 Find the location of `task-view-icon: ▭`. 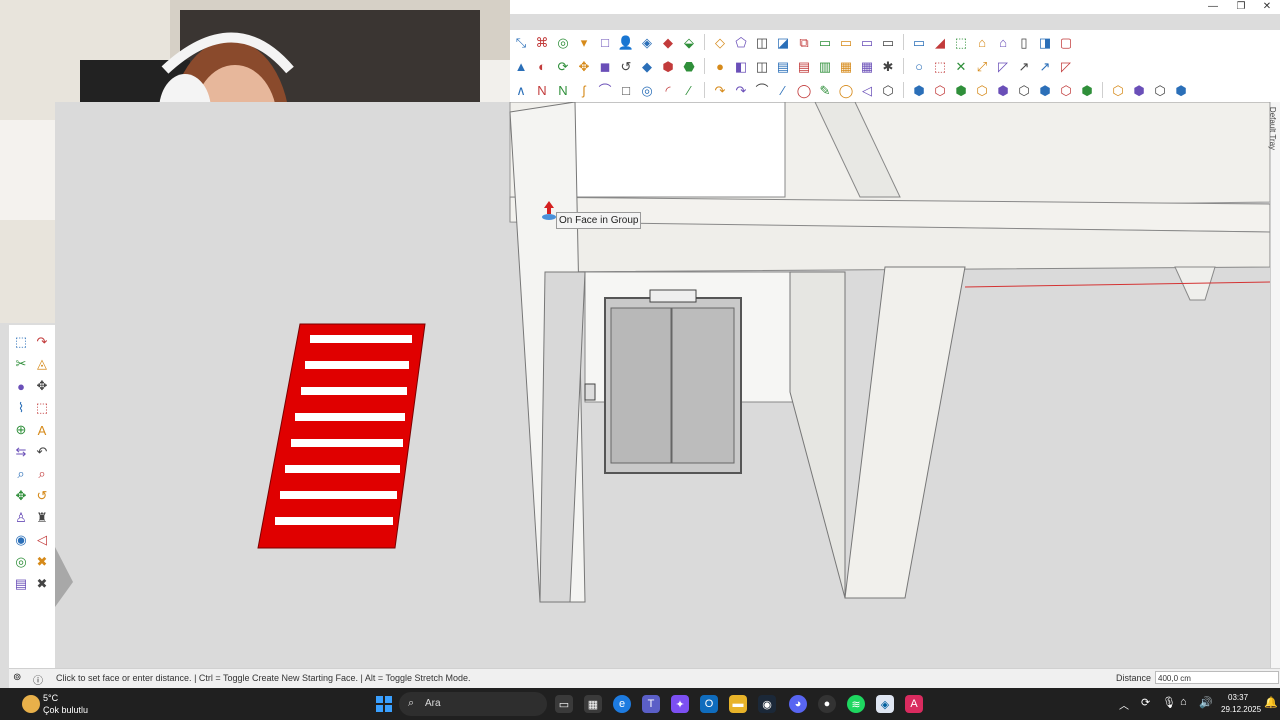

task-view-icon: ▭ is located at coordinates (564, 704).